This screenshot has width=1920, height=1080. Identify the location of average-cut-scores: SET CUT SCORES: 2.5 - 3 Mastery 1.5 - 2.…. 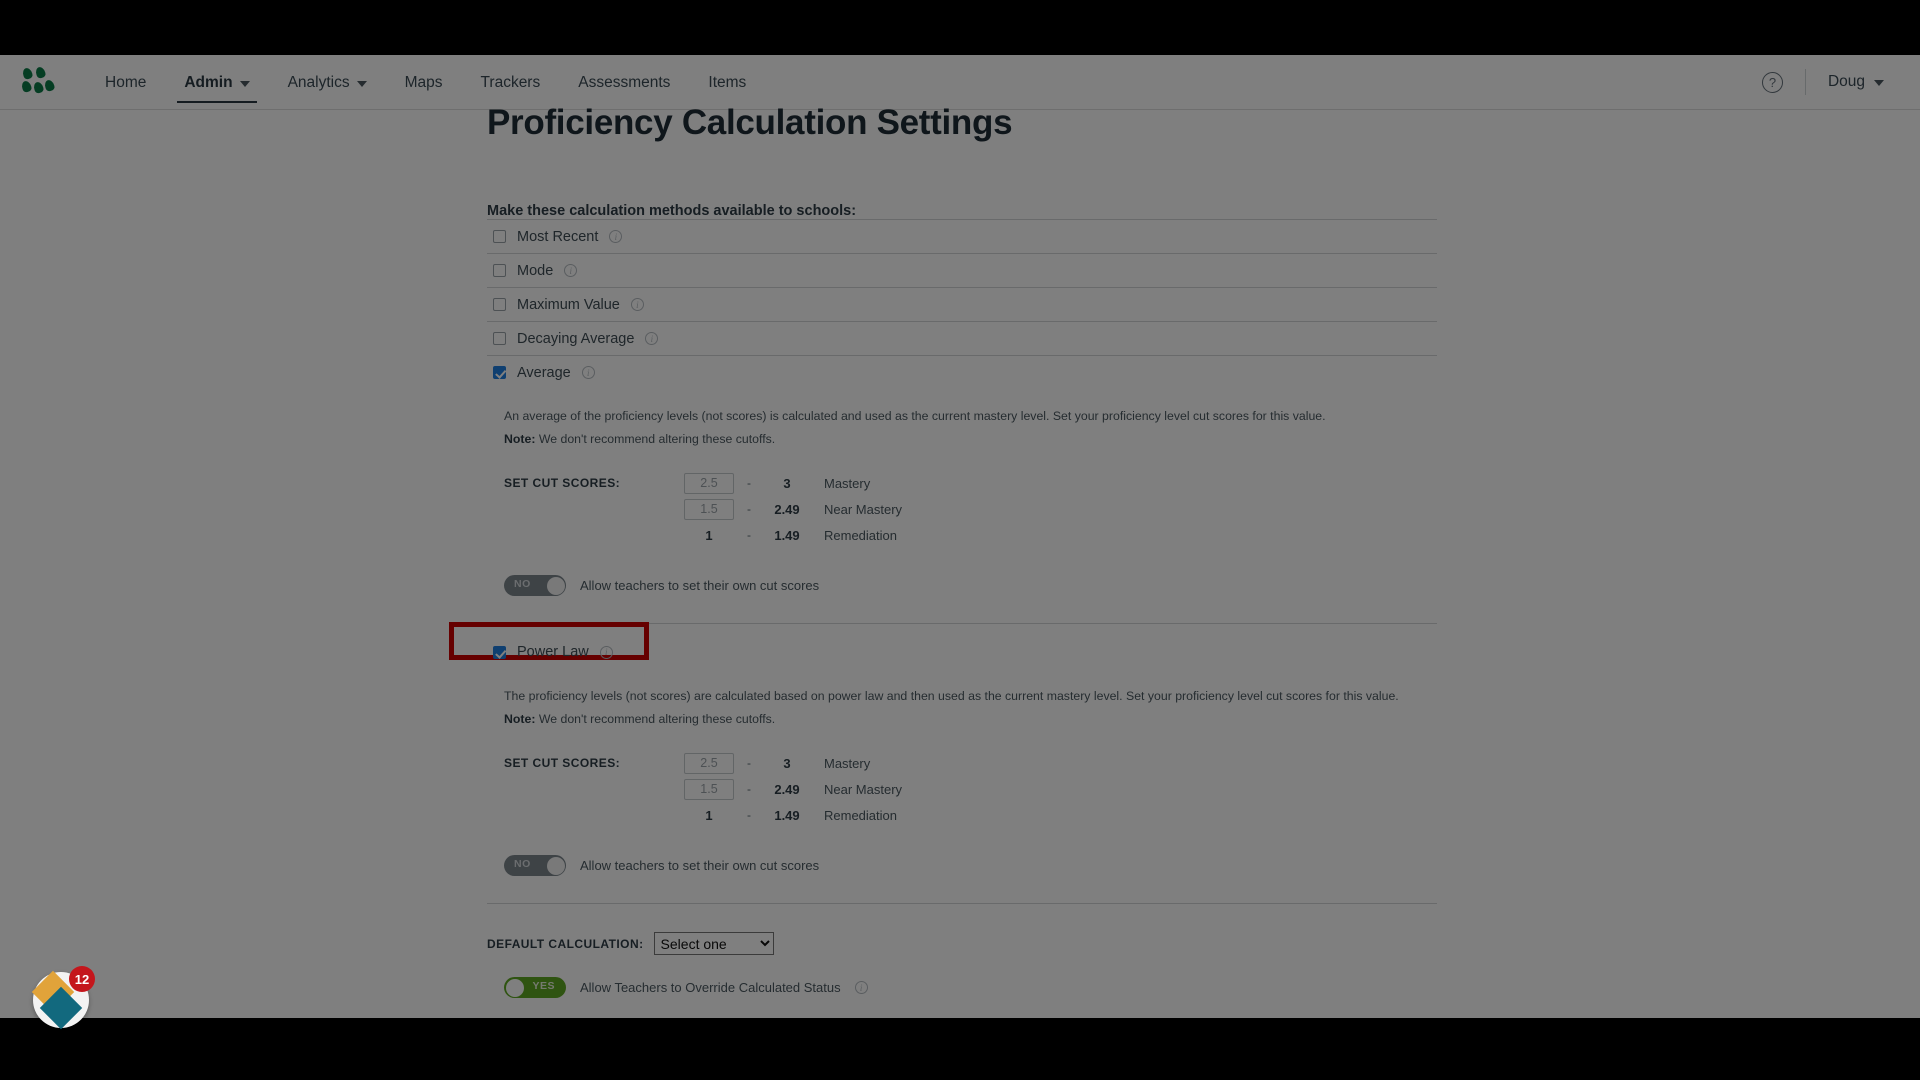
(970, 509).